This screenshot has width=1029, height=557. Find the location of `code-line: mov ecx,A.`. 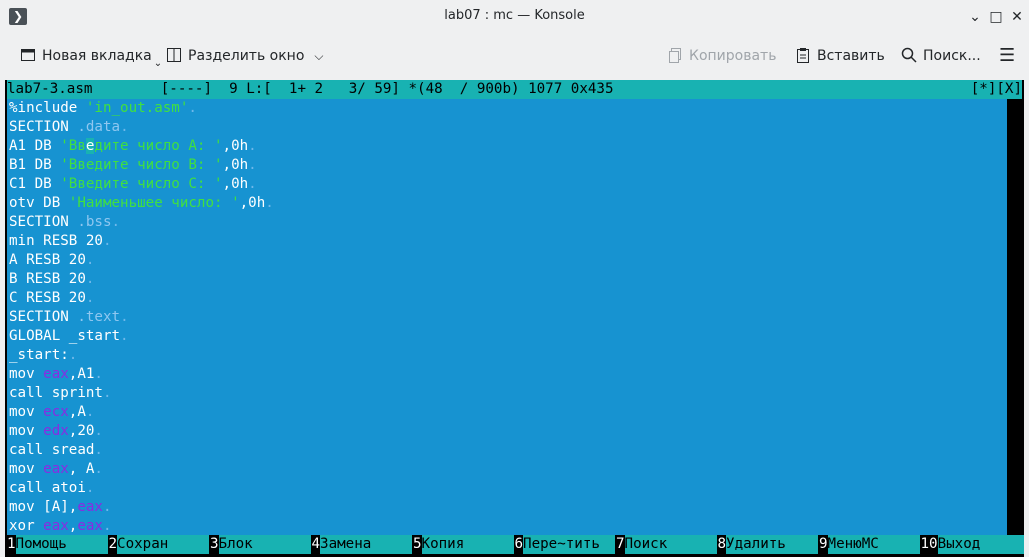

code-line: mov ecx,A. is located at coordinates (507, 412).